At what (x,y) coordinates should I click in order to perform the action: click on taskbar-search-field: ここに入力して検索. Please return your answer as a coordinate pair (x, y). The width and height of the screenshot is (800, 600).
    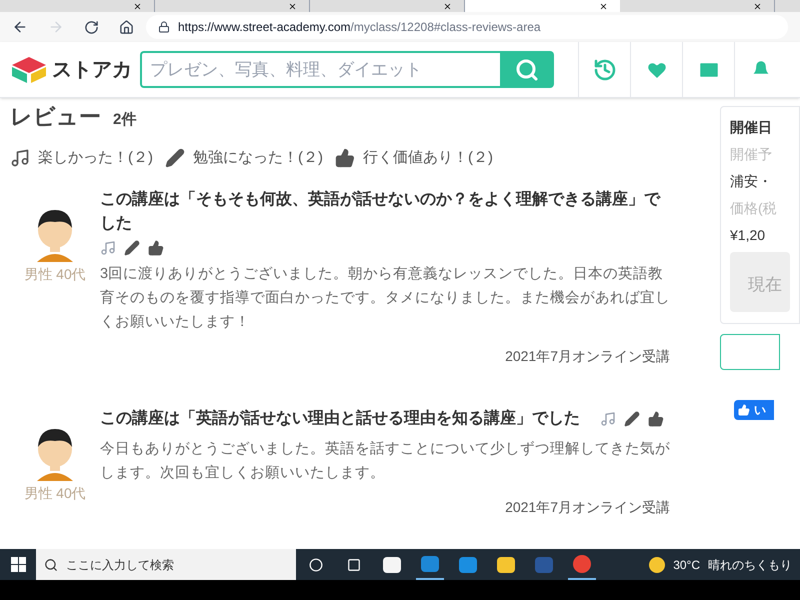
    Looking at the image, I should click on (166, 564).